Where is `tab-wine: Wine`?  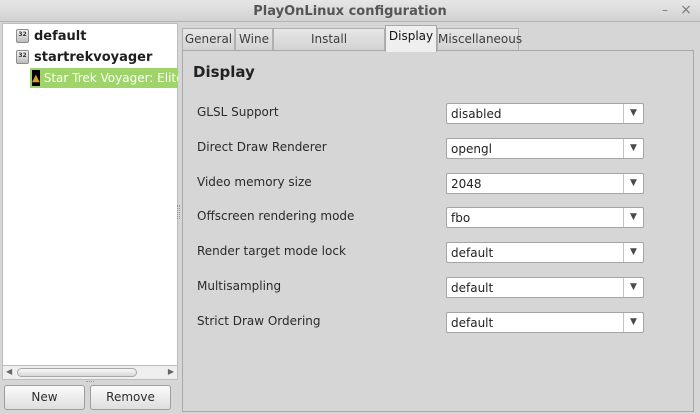
tab-wine: Wine is located at coordinates (254, 39).